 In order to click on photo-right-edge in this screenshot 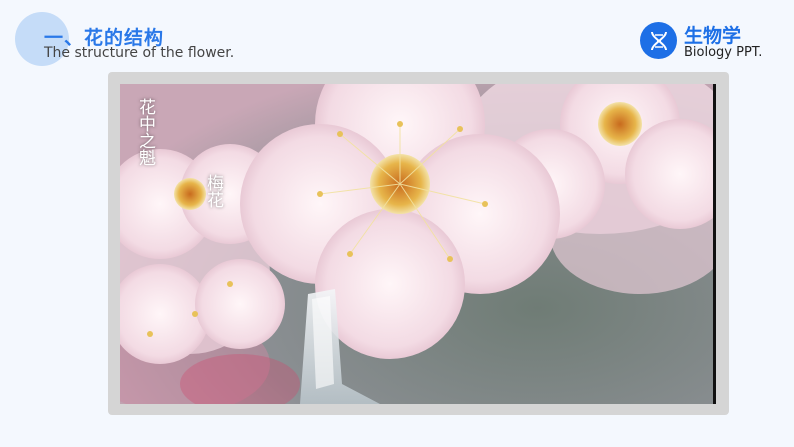, I will do `click(714, 244)`.